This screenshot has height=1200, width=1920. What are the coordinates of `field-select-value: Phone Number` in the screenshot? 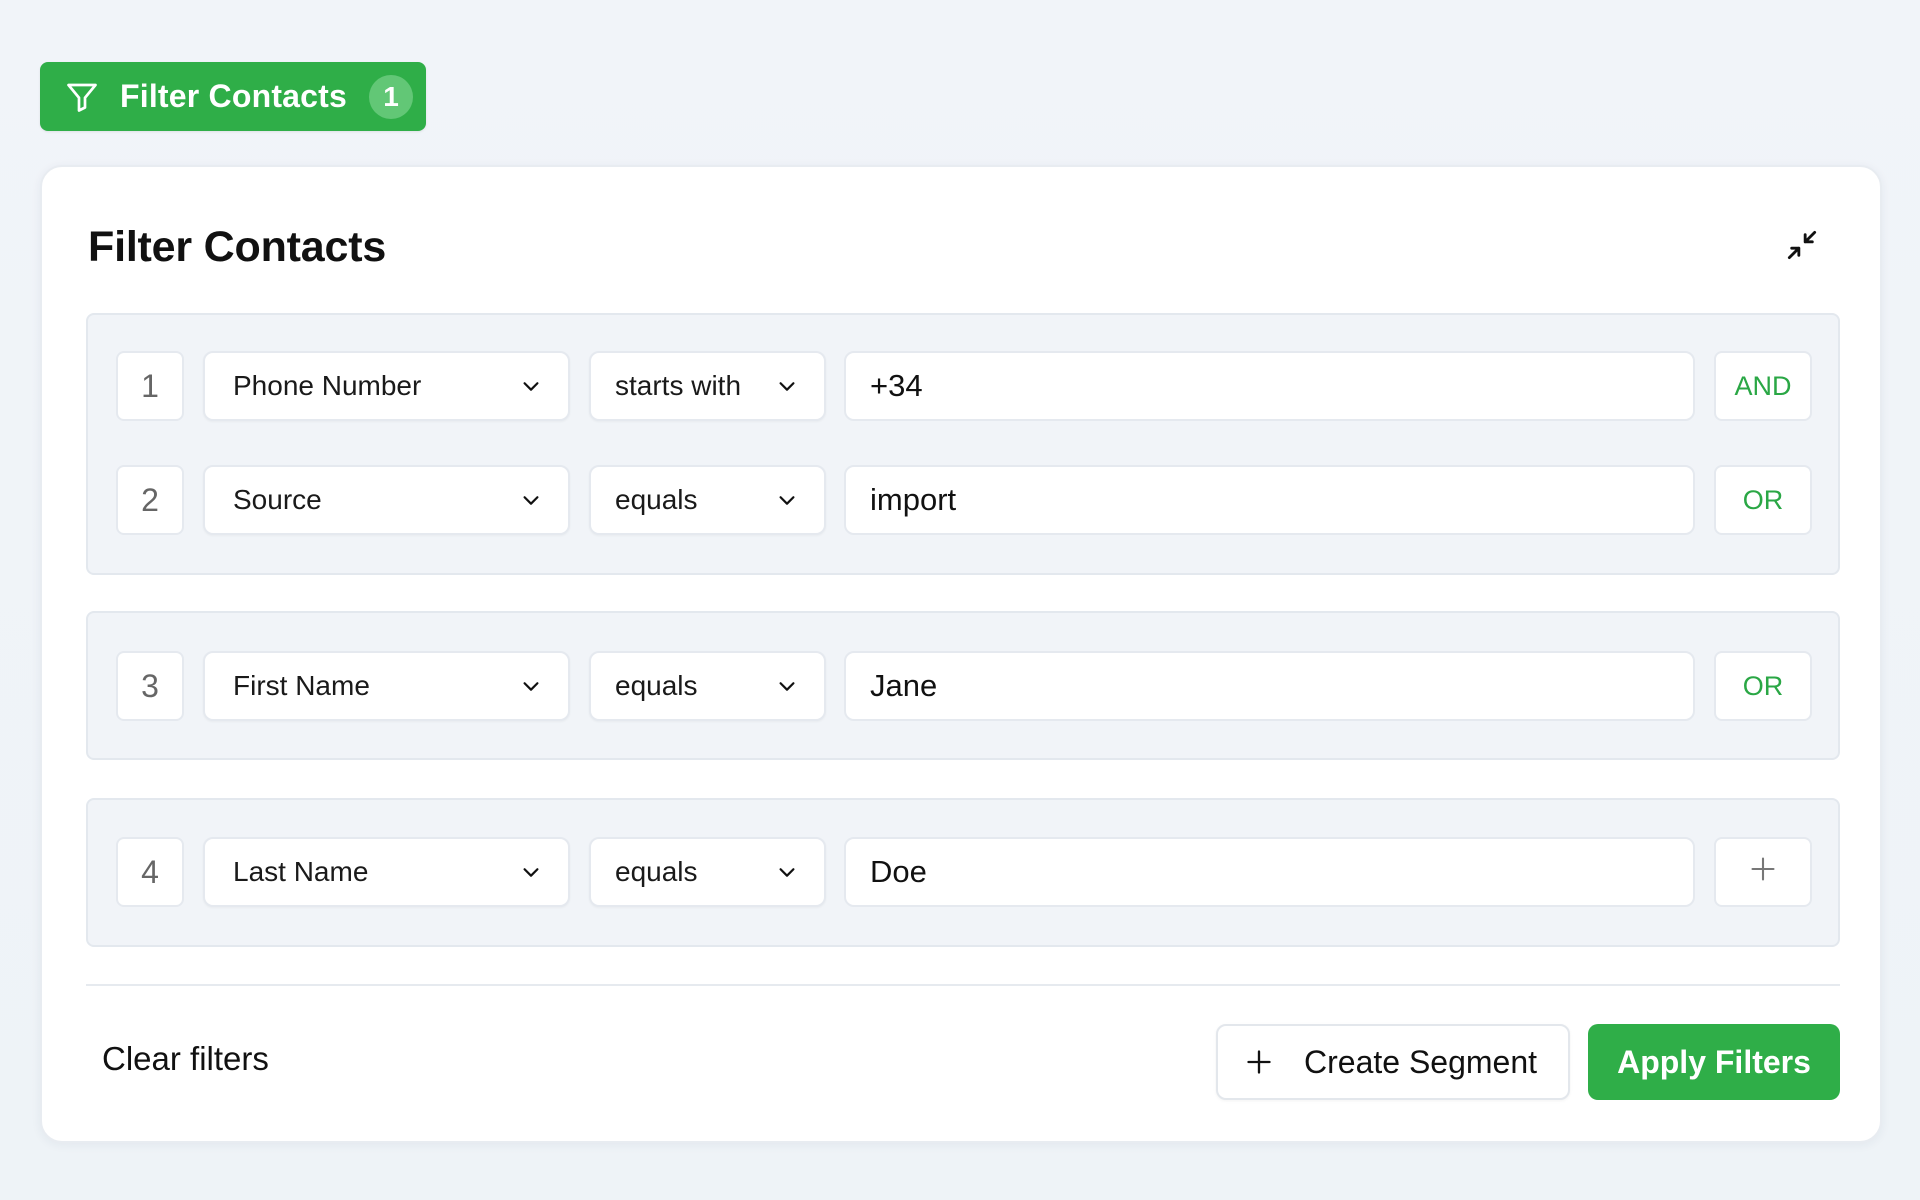 It's located at (327, 385).